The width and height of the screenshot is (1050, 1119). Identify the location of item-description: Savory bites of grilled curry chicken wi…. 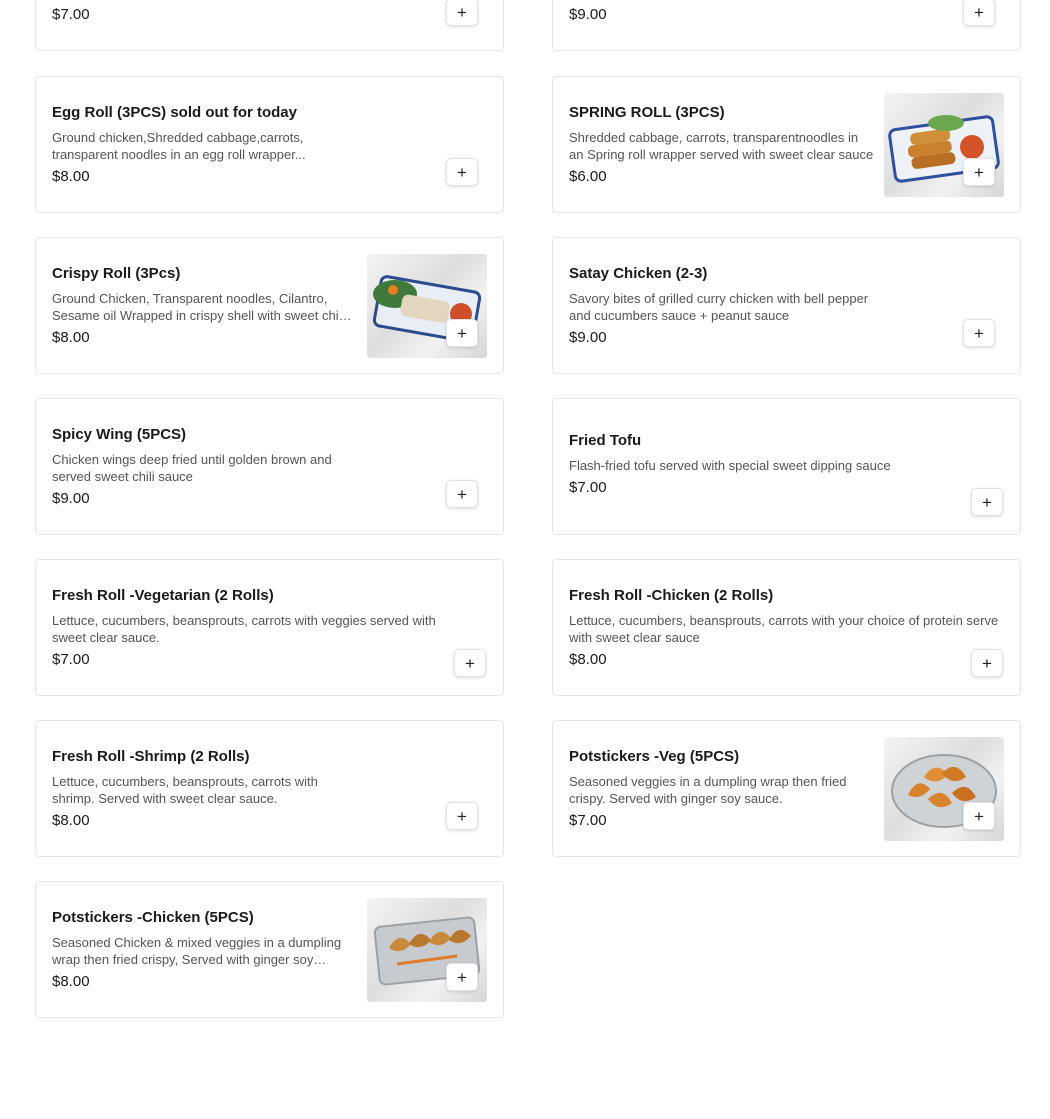
(719, 306).